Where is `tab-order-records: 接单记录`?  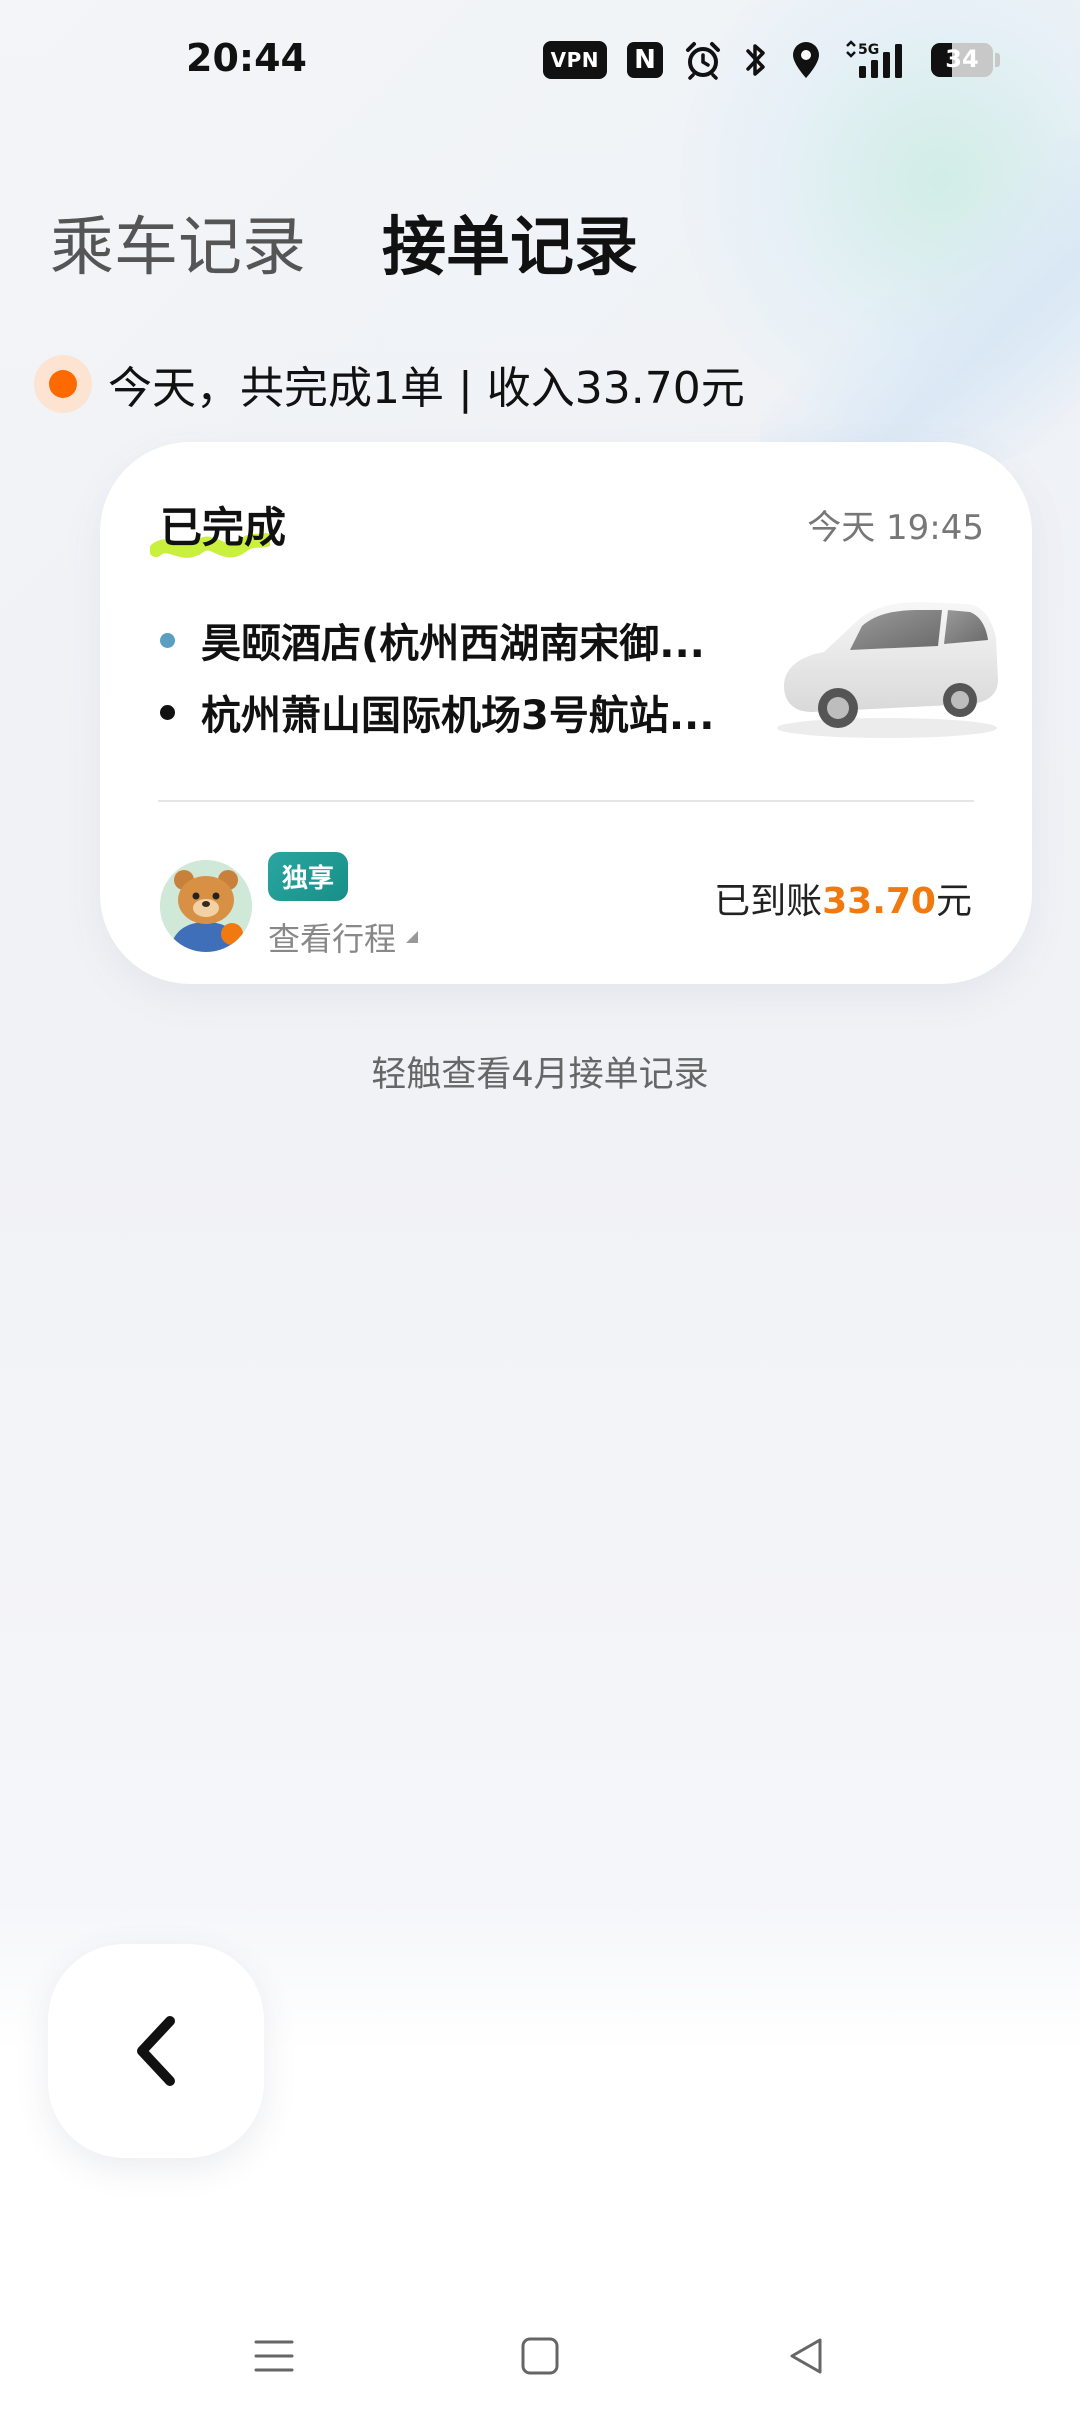
tab-order-records: 接单记录 is located at coordinates (510, 242).